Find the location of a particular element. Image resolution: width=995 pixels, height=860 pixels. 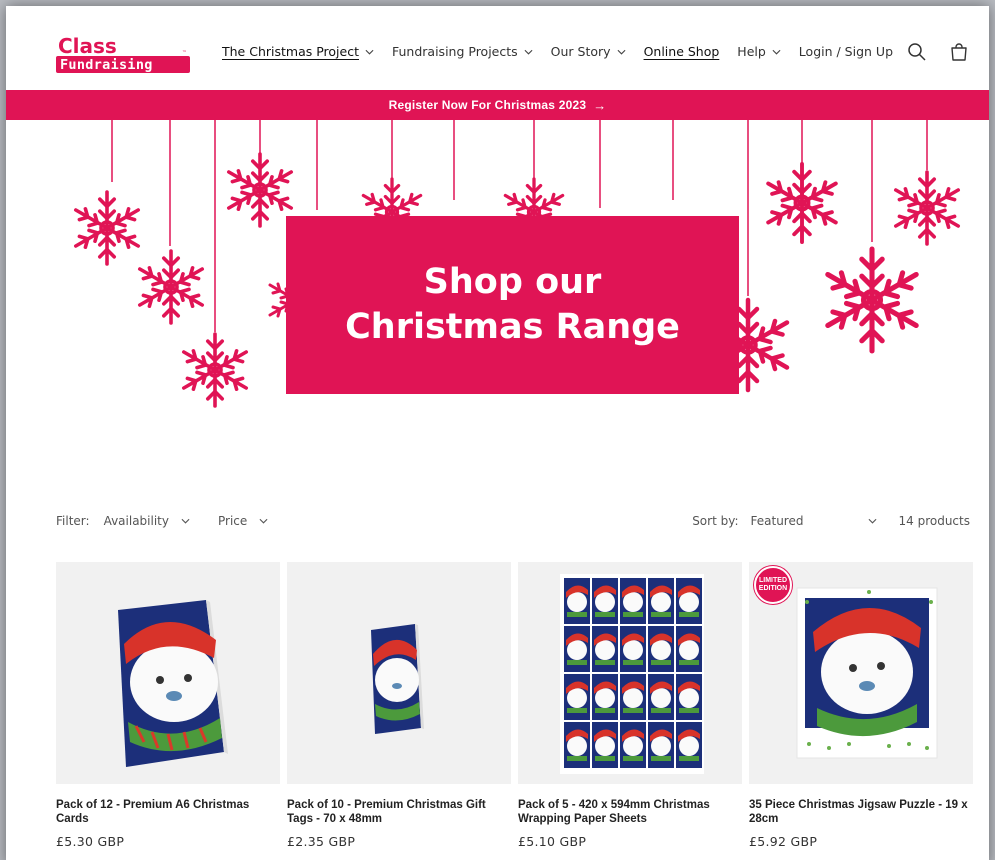

sort-value: Featured is located at coordinates (777, 521).